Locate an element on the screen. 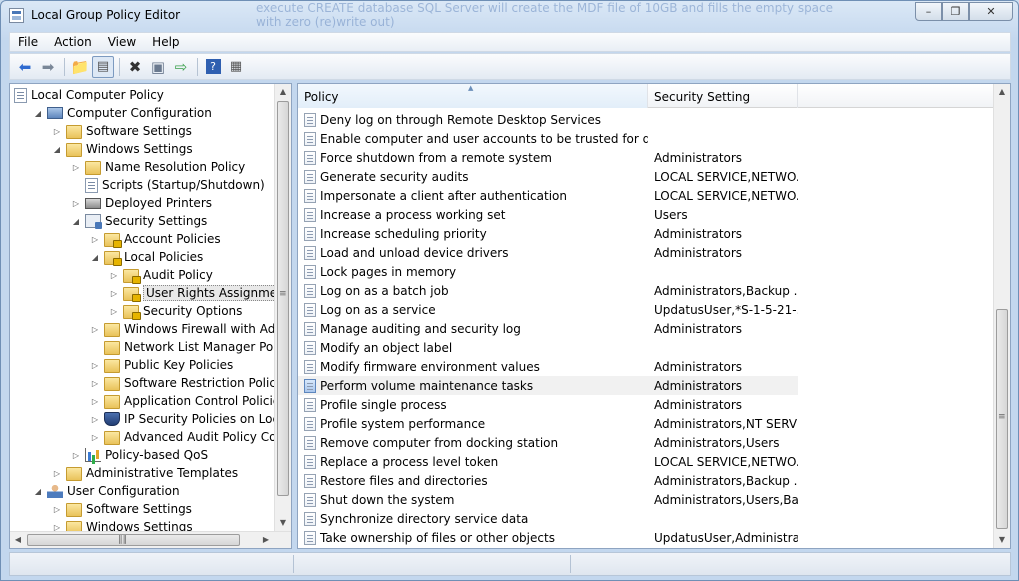 This screenshot has width=1019, height=581. tree-node: Network List Manager Policies is located at coordinates (190, 347).